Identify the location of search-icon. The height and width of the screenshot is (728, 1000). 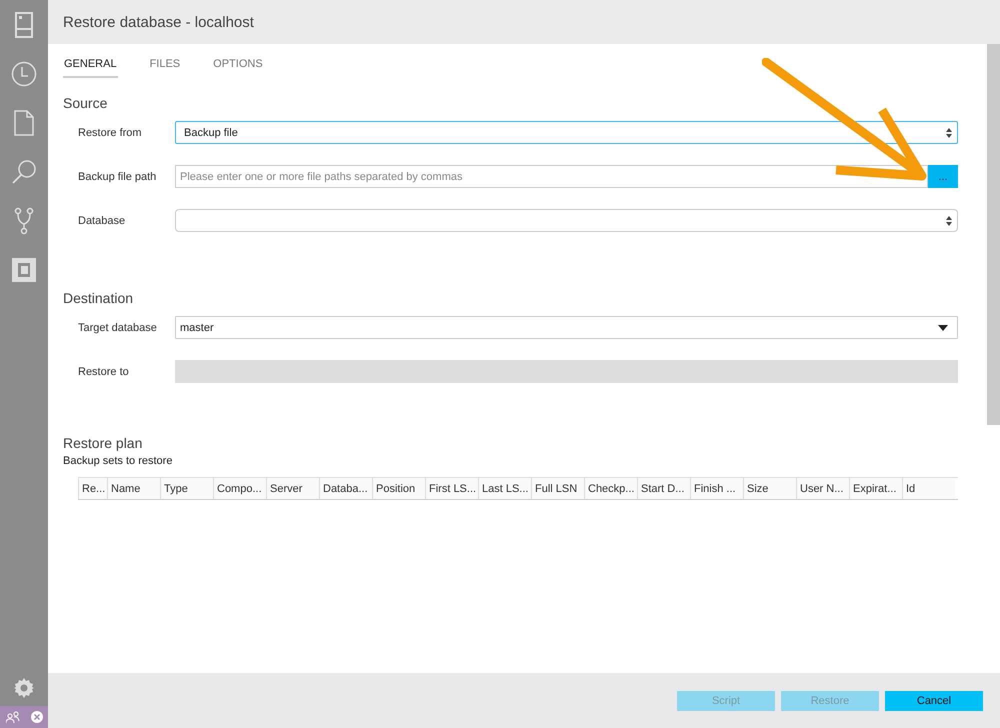
(24, 171).